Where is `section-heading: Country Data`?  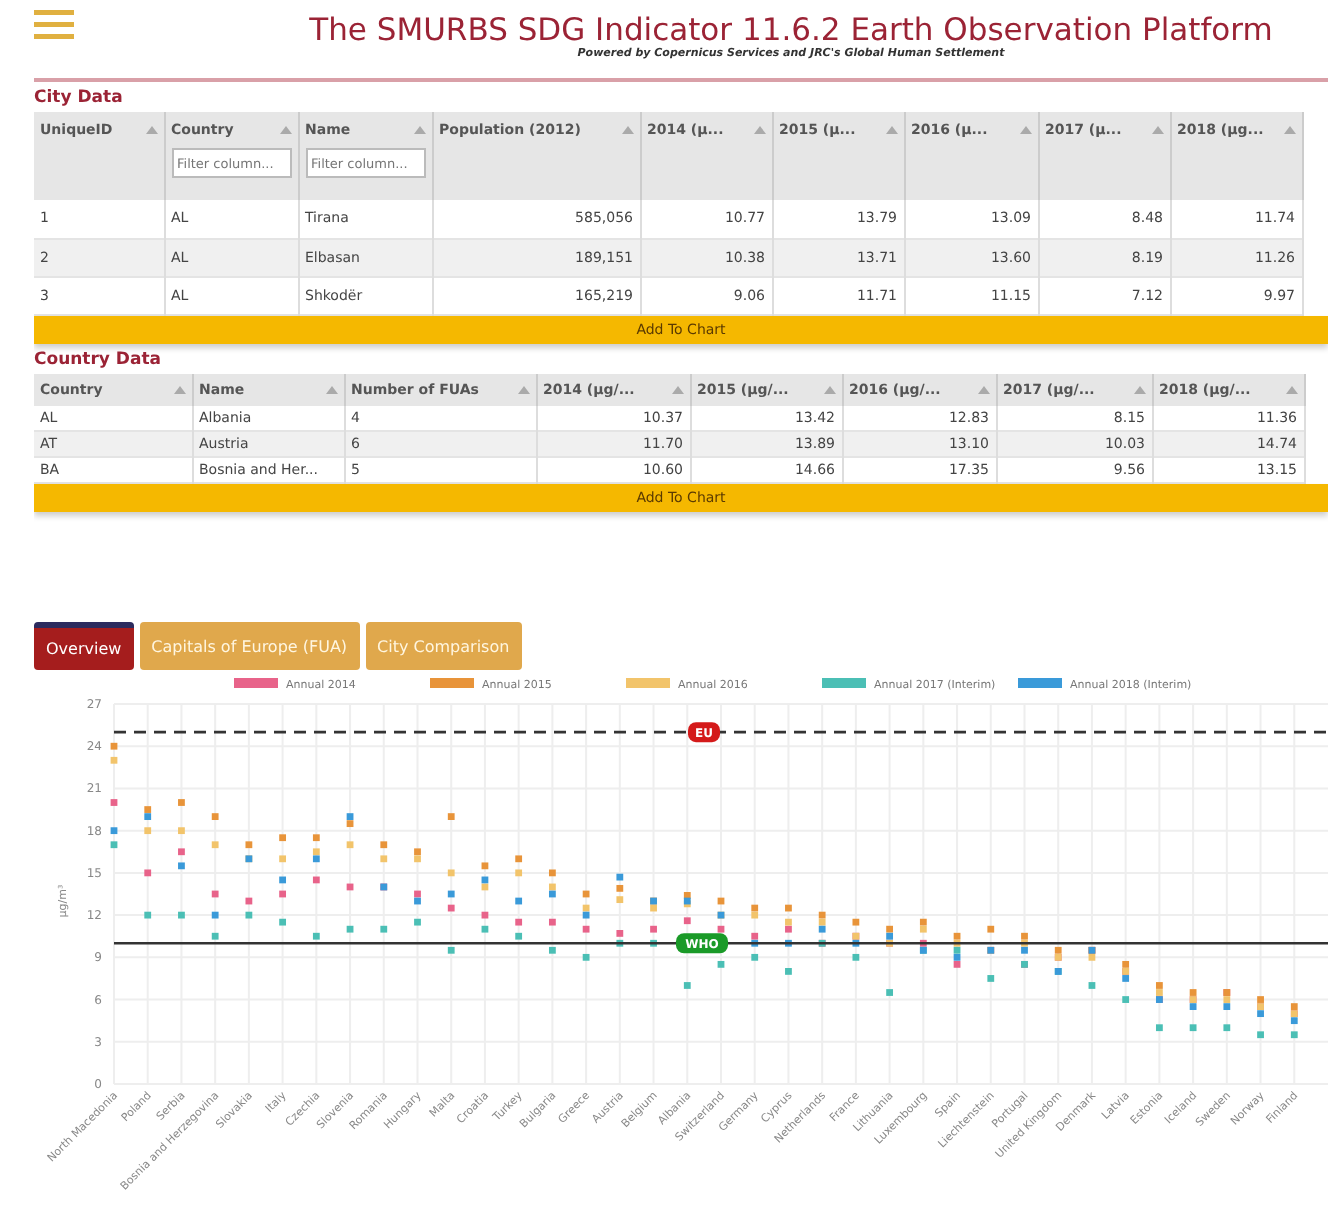 section-heading: Country Data is located at coordinates (99, 360).